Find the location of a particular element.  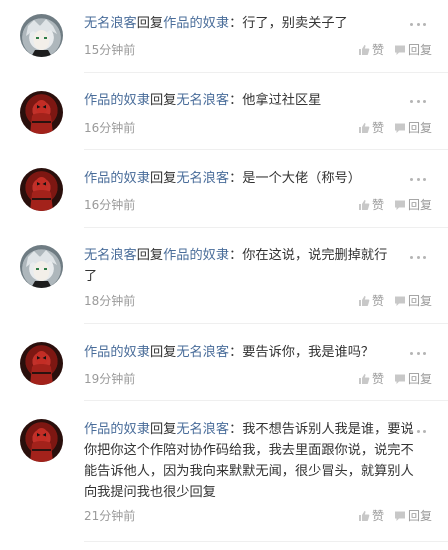

comment-time: 18分钟前 is located at coordinates (110, 301).